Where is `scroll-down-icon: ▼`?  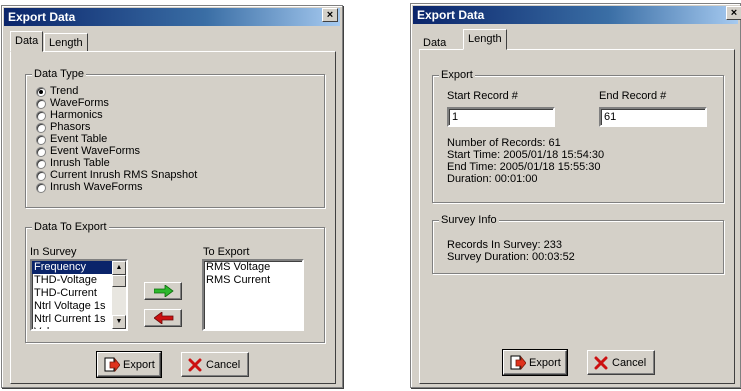 scroll-down-icon: ▼ is located at coordinates (119, 322).